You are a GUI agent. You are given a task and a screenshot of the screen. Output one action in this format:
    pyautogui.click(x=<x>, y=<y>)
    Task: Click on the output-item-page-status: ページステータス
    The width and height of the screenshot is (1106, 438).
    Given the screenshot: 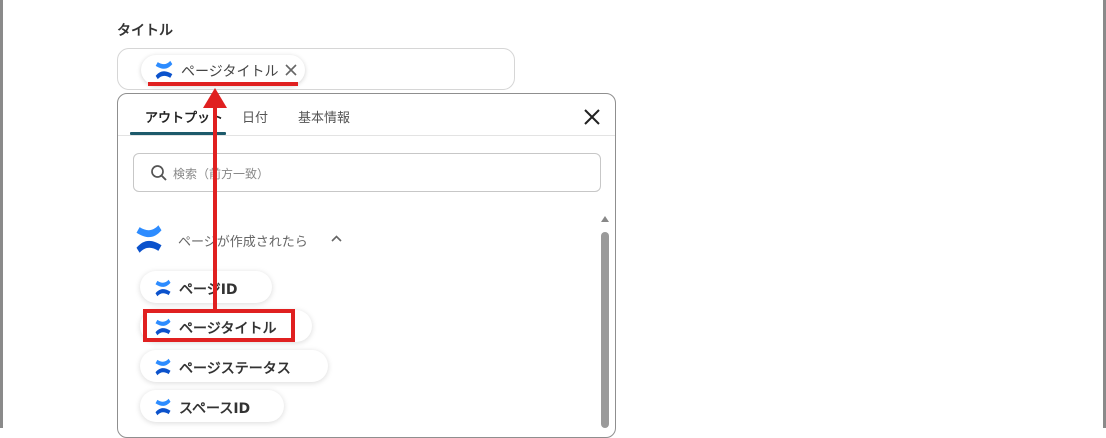 What is the action you would take?
    pyautogui.click(x=234, y=366)
    